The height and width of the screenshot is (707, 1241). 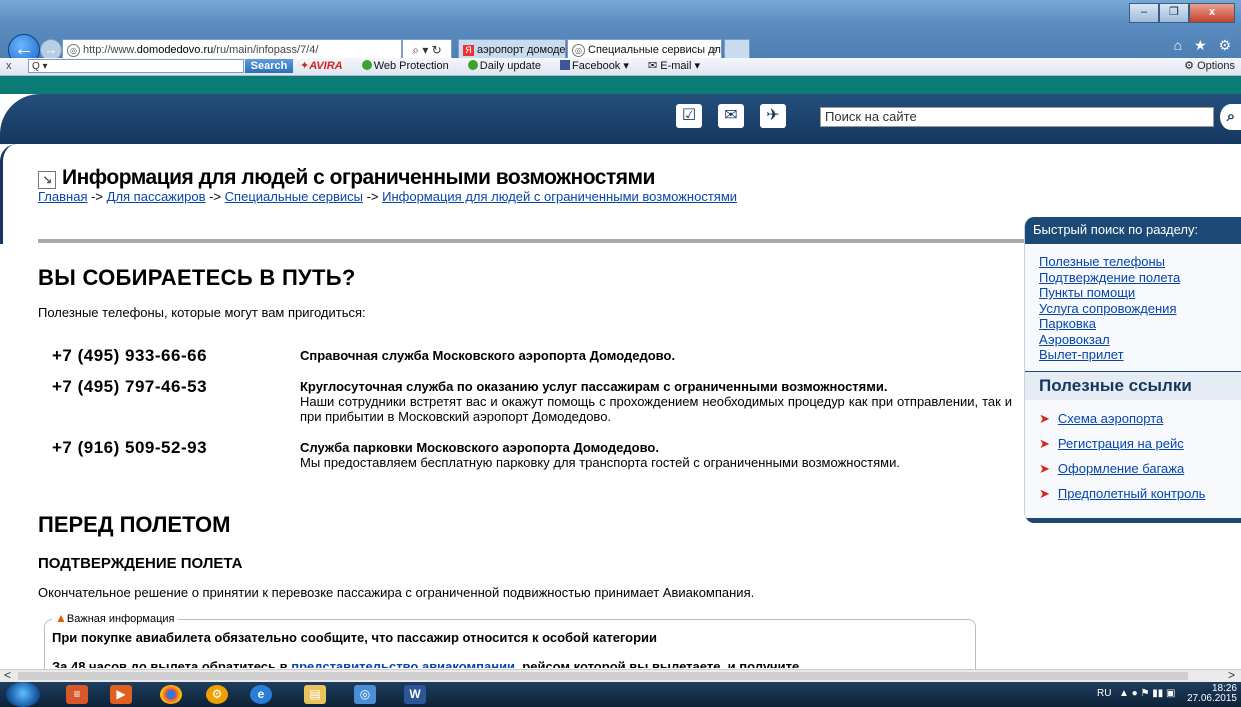 What do you see at coordinates (47, 180) in the screenshot?
I see `arrow-box-icon: ↘` at bounding box center [47, 180].